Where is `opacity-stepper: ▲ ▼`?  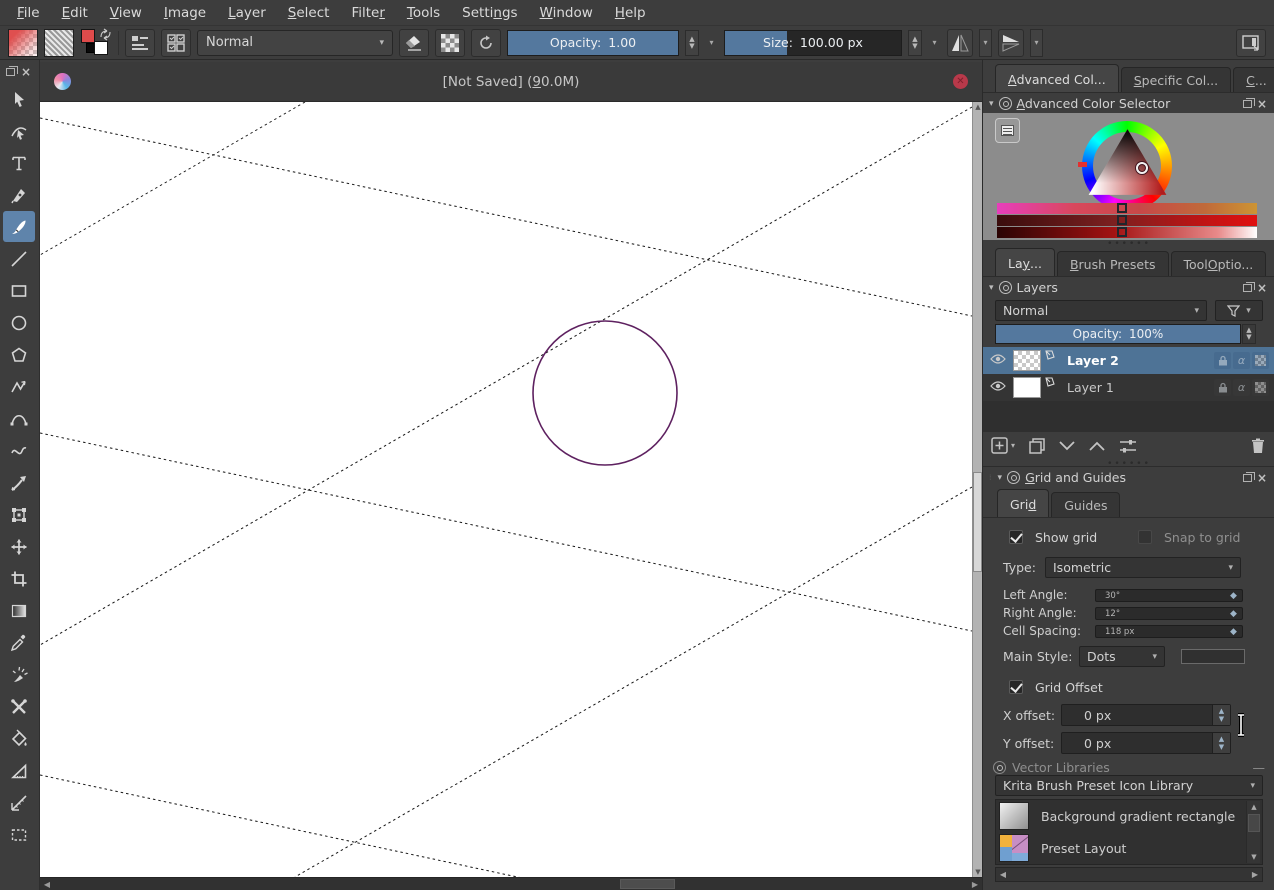 opacity-stepper: ▲ ▼ is located at coordinates (692, 42).